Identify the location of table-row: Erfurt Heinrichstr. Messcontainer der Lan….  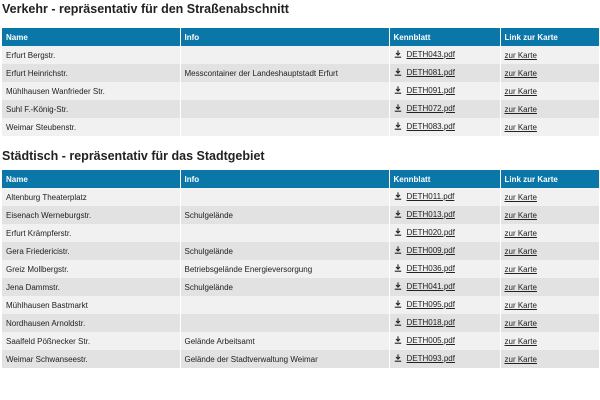
(300, 73).